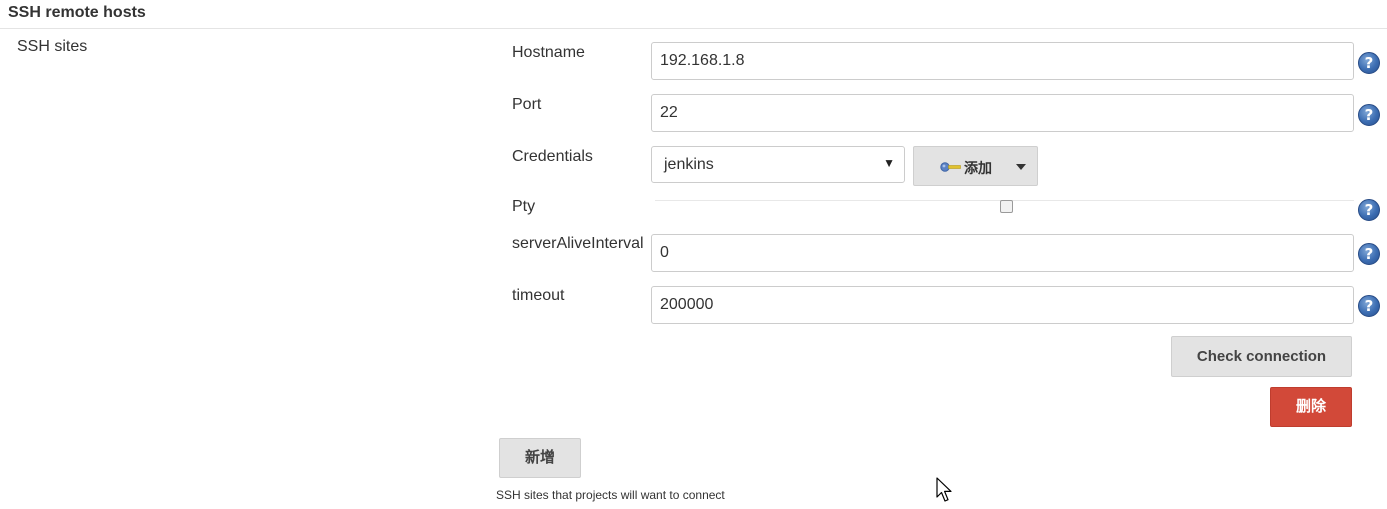  What do you see at coordinates (52, 46) in the screenshot?
I see `ssh-sites-label: SSH sites` at bounding box center [52, 46].